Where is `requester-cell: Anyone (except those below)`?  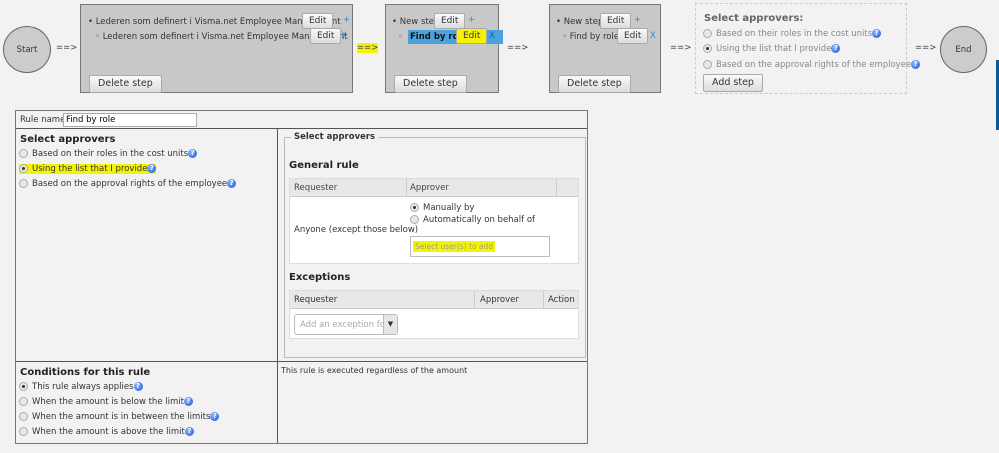
requester-cell: Anyone (except those below) is located at coordinates (356, 230).